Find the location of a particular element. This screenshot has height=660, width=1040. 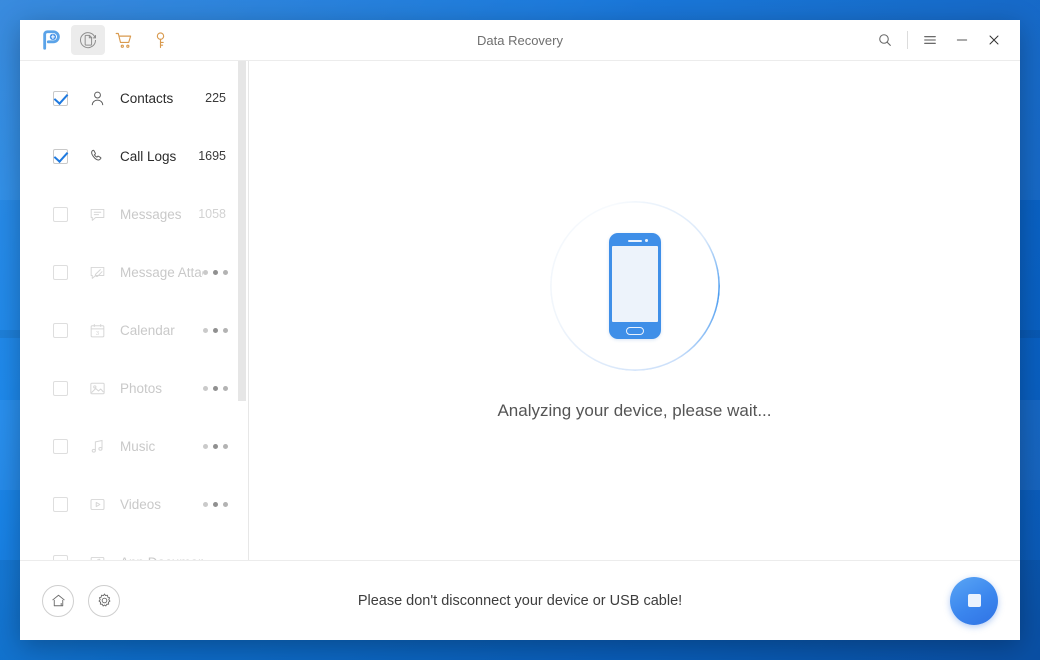

close-icon is located at coordinates (994, 40).